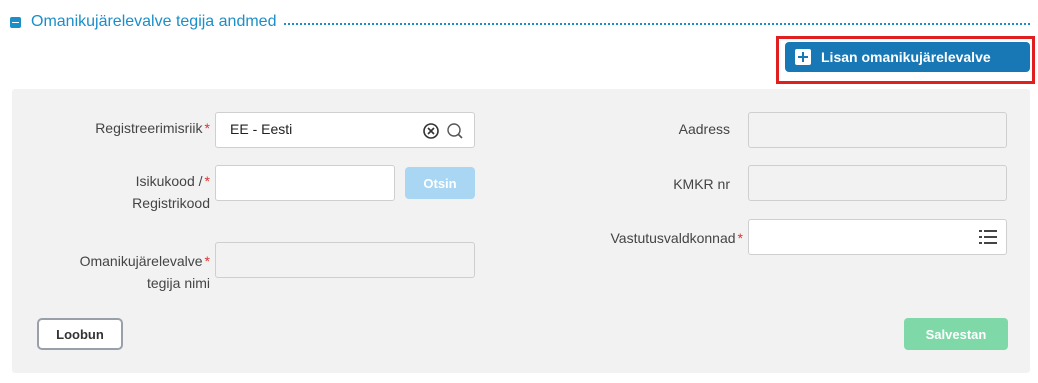  What do you see at coordinates (877, 183) in the screenshot?
I see `vat-input` at bounding box center [877, 183].